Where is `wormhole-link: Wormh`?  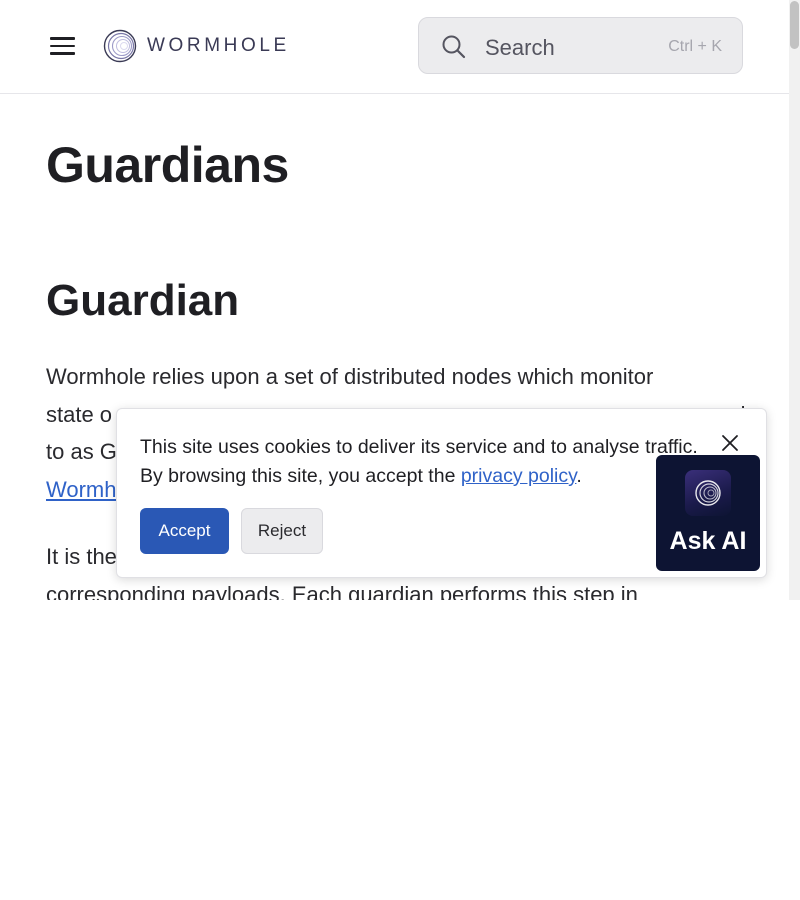
wormhole-link: Wormh is located at coordinates (81, 489).